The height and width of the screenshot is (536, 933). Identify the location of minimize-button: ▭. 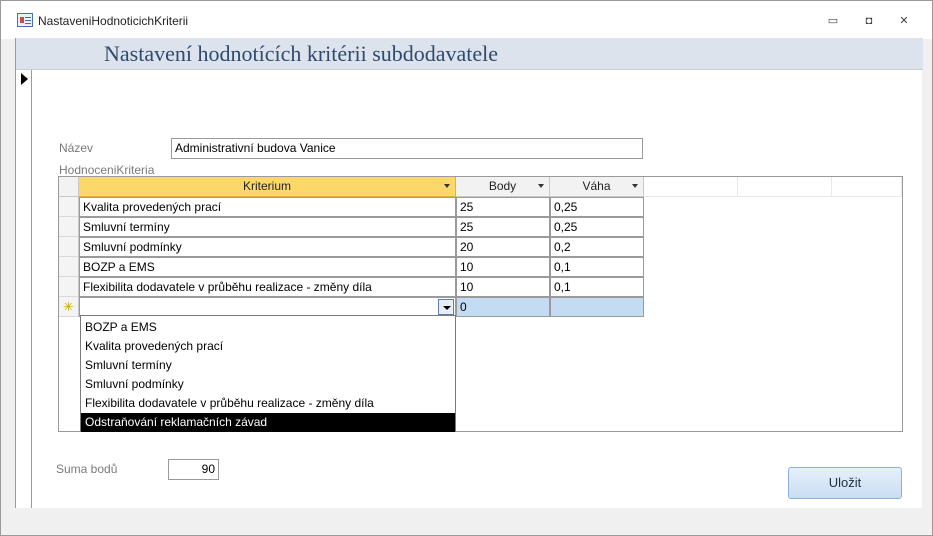
(833, 21).